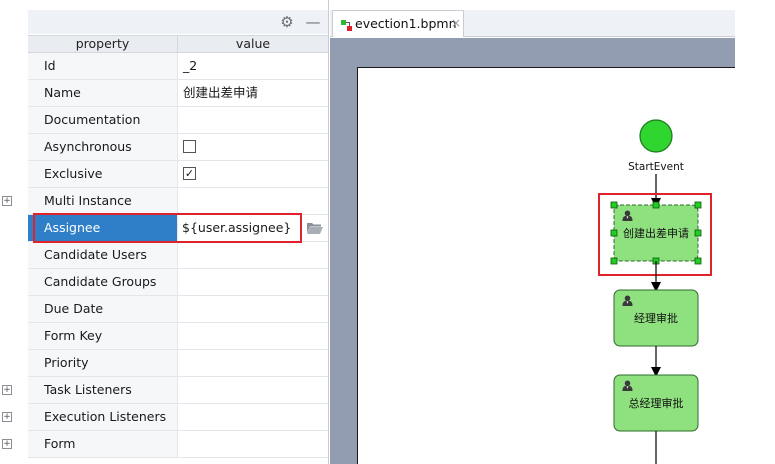 This screenshot has height=464, width=775. What do you see at coordinates (253, 66) in the screenshot?
I see `property-value: _2` at bounding box center [253, 66].